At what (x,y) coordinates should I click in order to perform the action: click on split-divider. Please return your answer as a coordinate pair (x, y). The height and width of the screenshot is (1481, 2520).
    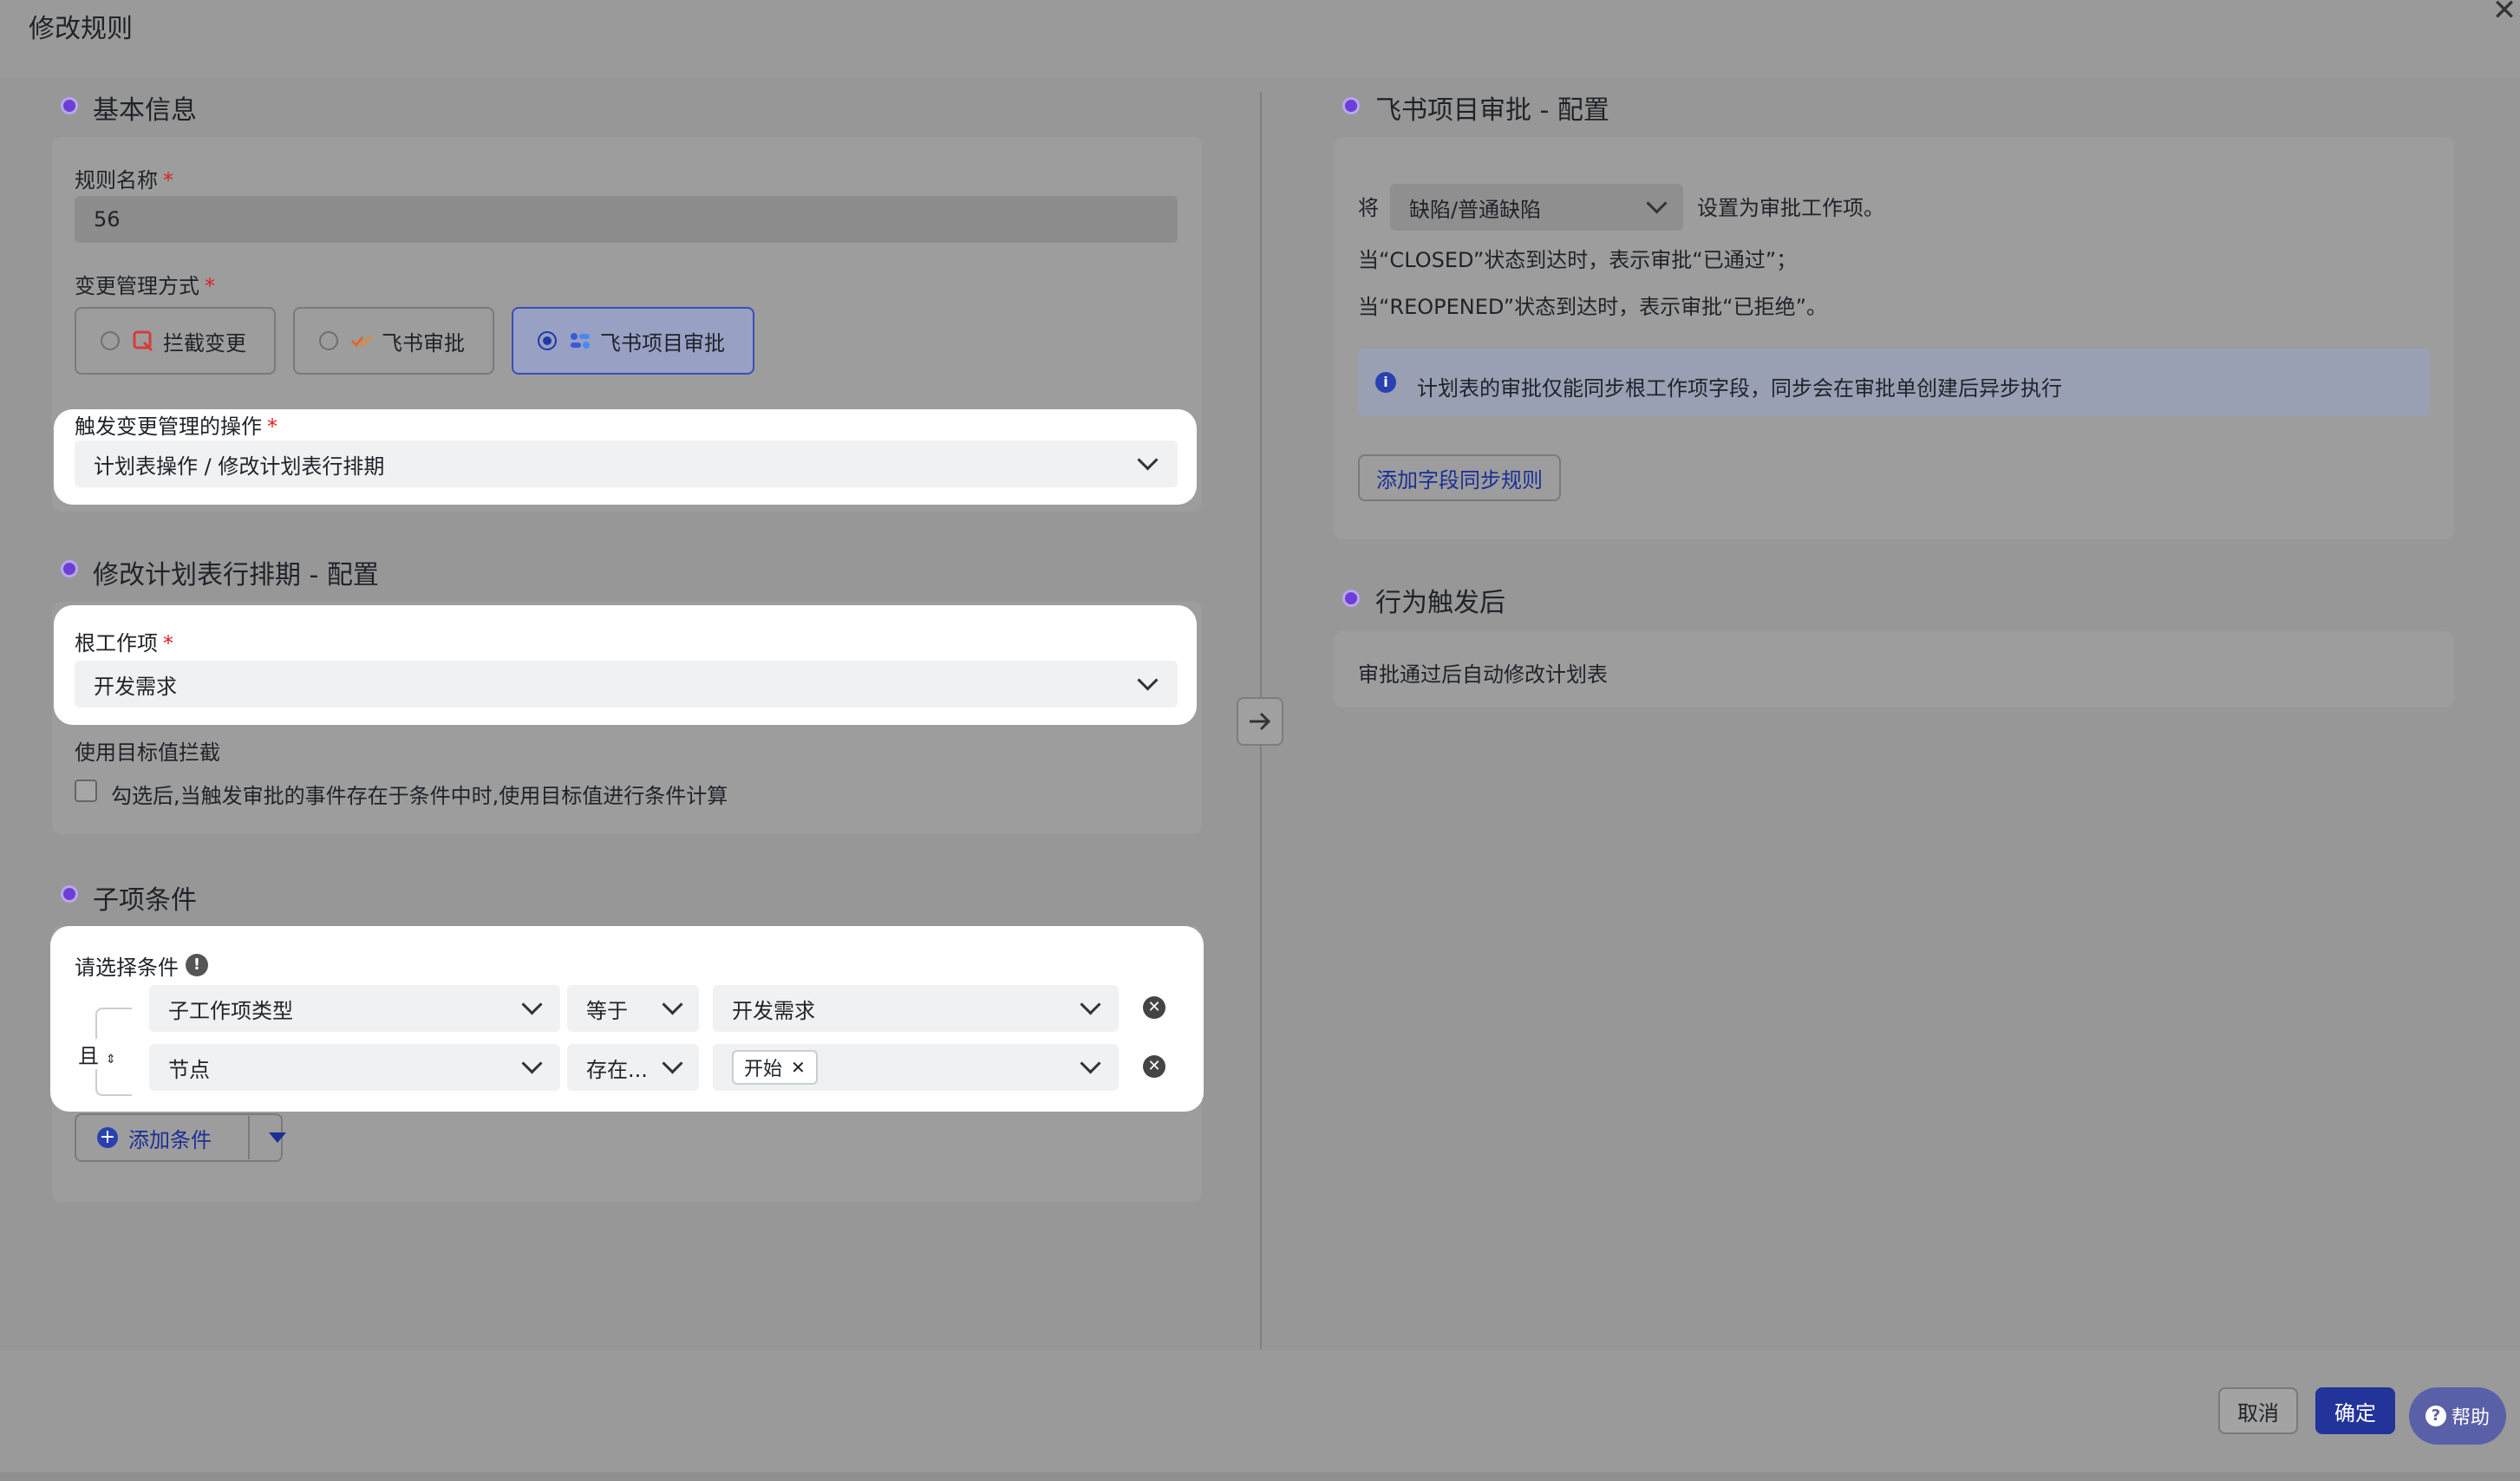
    Looking at the image, I should click on (249, 1137).